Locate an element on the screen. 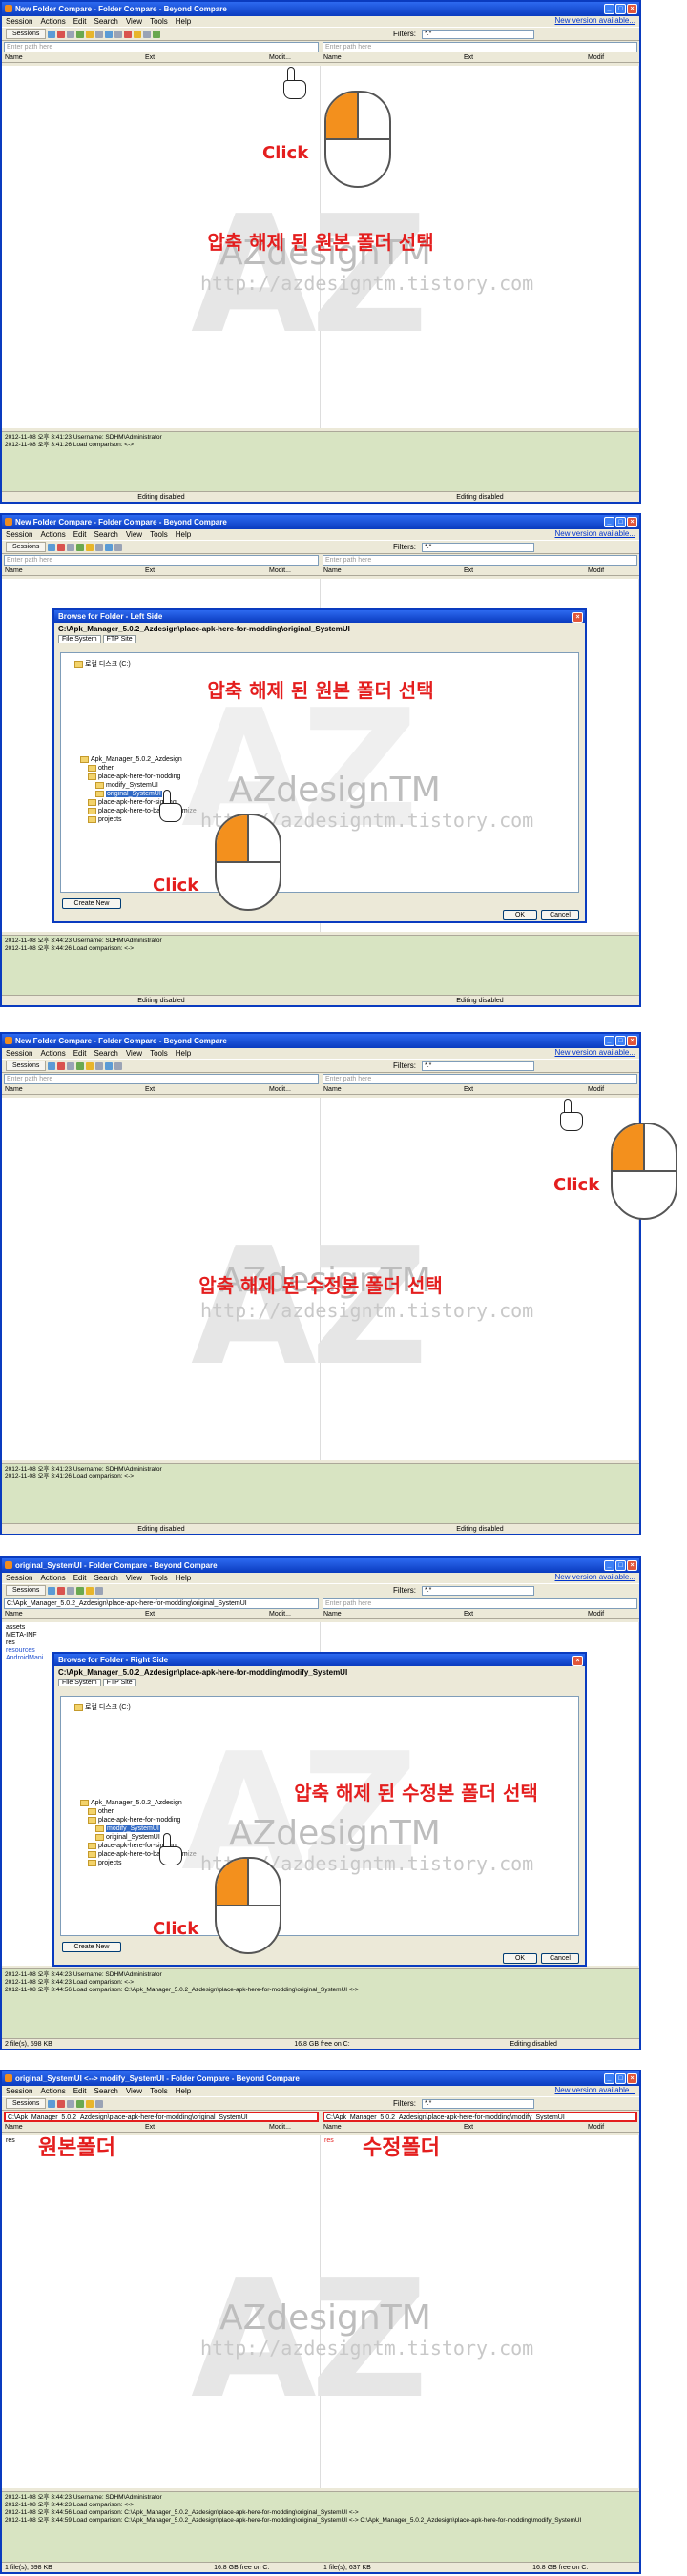 This screenshot has height=2576, width=687. tree-node-selected: original_SystemUI is located at coordinates (128, 794).